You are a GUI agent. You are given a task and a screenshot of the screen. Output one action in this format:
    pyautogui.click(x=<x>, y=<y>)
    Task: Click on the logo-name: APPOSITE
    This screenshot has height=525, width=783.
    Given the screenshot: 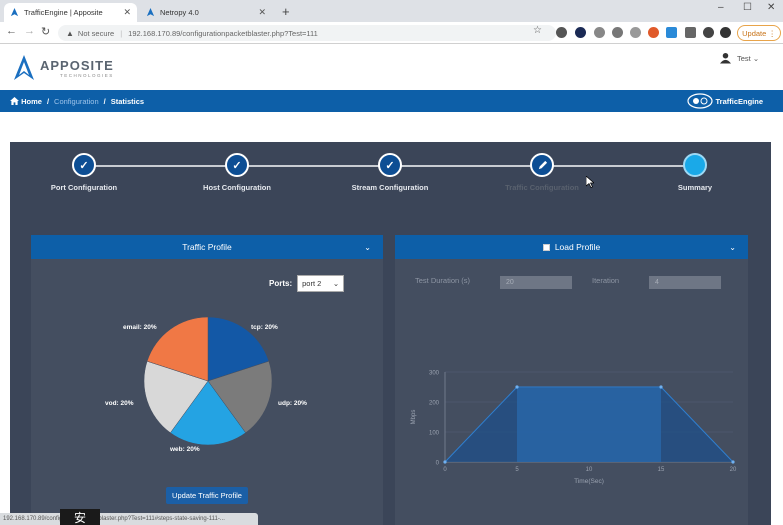 What is the action you would take?
    pyautogui.click(x=77, y=65)
    